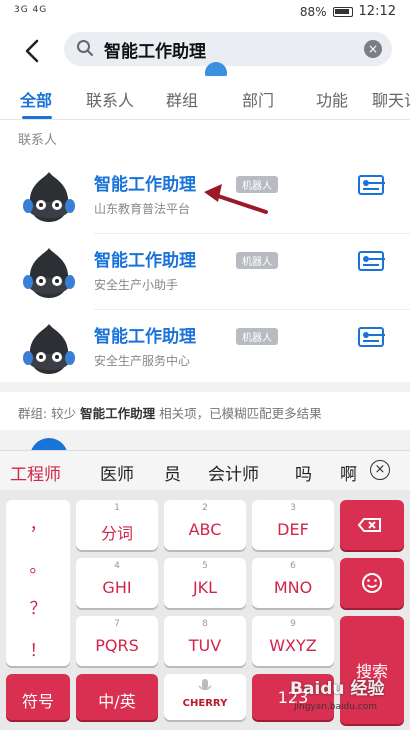 Image resolution: width=410 pixels, height=730 pixels. What do you see at coordinates (293, 624) in the screenshot?
I see `key-number: 9` at bounding box center [293, 624].